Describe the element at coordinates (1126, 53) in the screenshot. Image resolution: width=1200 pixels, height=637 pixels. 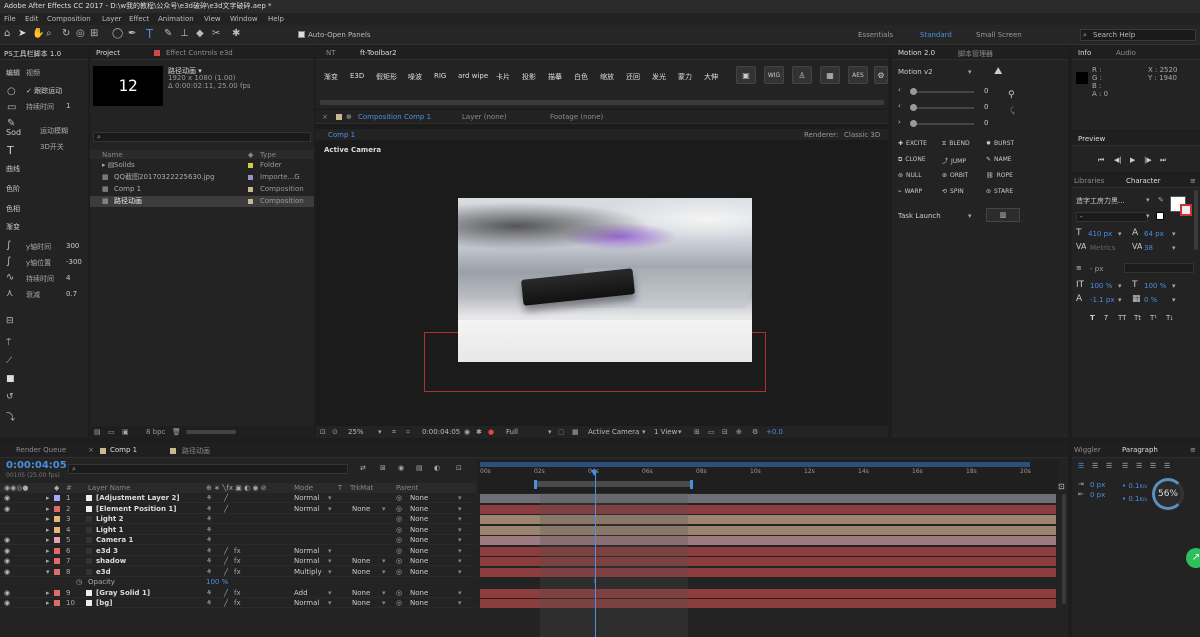
I see `tab-audio: Audio` at that location.